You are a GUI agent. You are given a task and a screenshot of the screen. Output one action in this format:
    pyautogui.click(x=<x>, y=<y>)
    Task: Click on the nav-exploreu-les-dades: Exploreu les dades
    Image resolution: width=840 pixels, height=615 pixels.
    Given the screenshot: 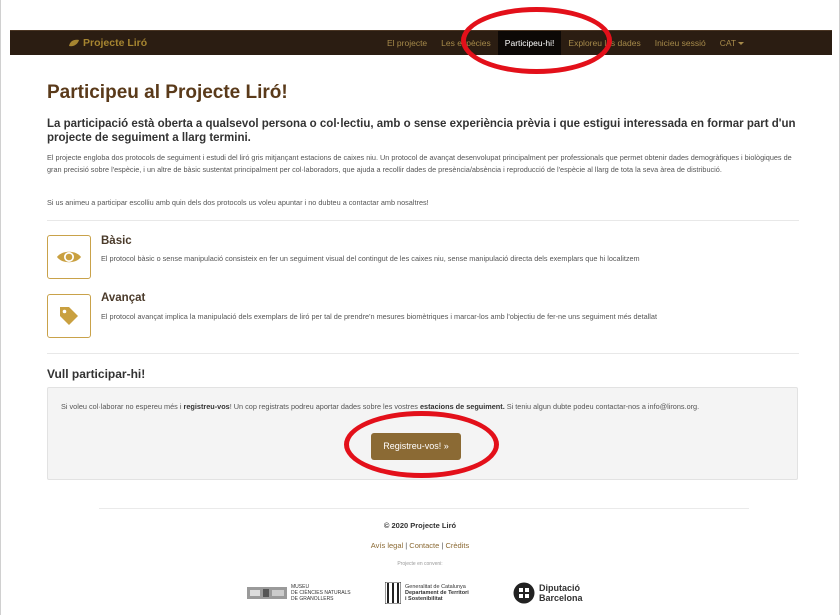 What is the action you would take?
    pyautogui.click(x=604, y=43)
    